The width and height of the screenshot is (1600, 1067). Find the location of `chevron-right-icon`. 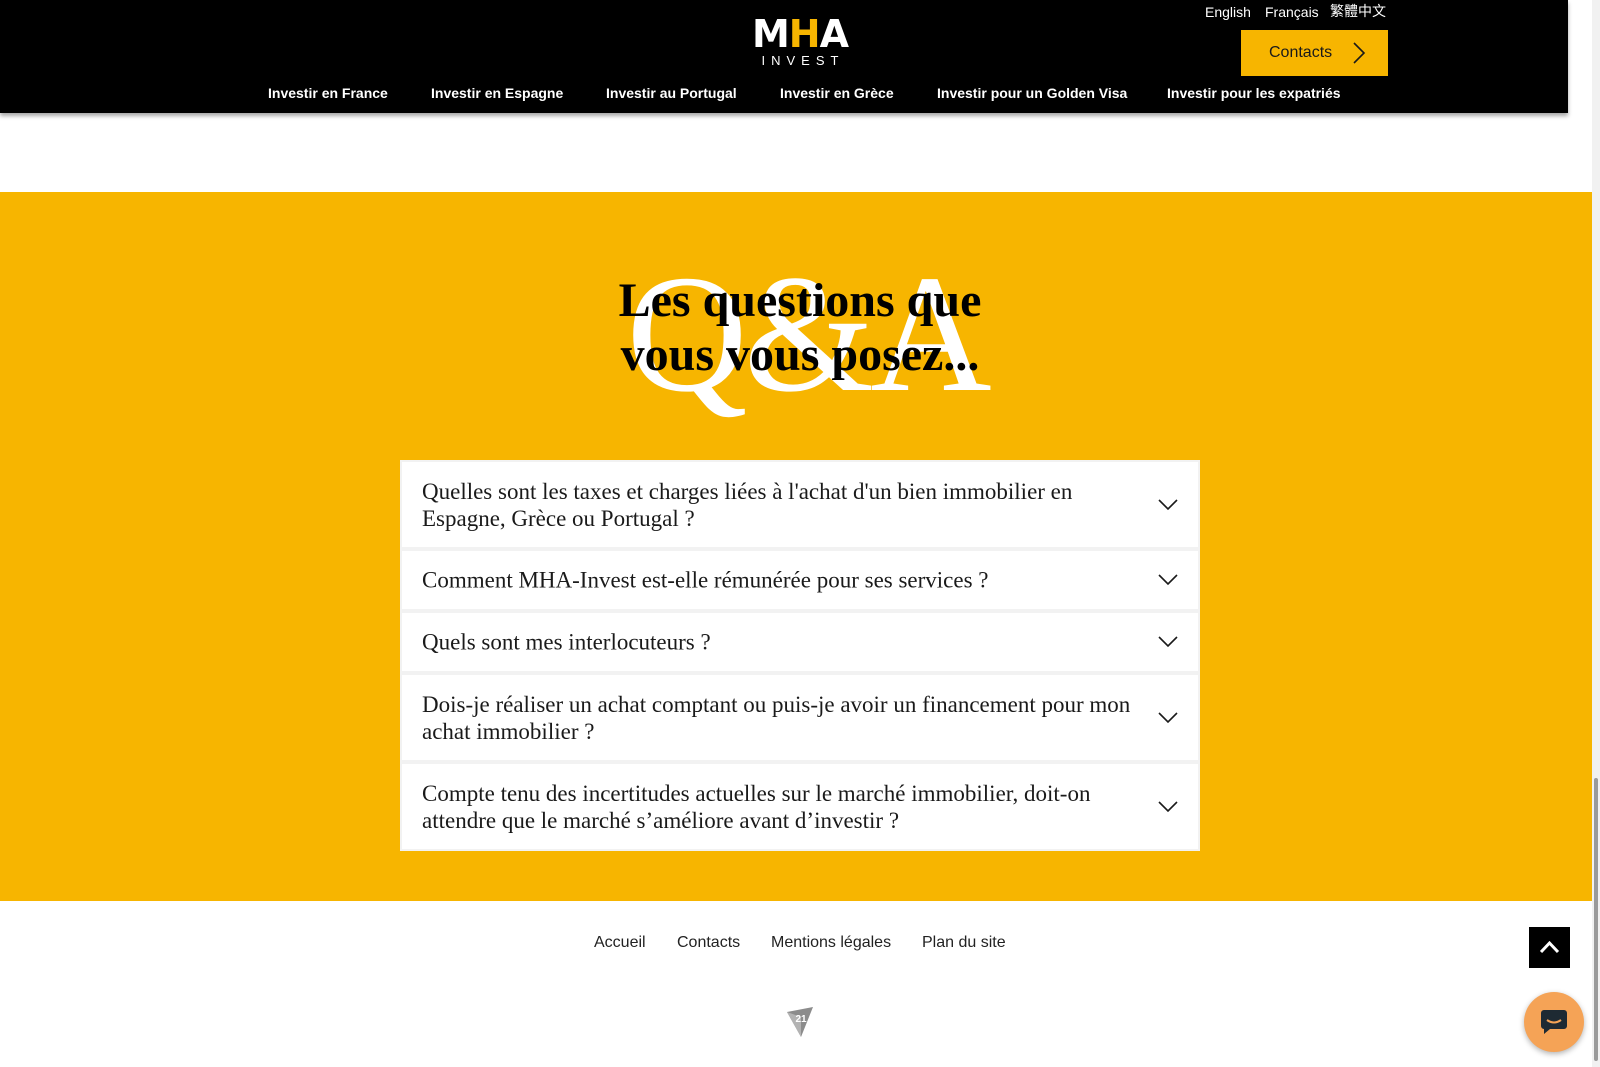

chevron-right-icon is located at coordinates (1359, 53).